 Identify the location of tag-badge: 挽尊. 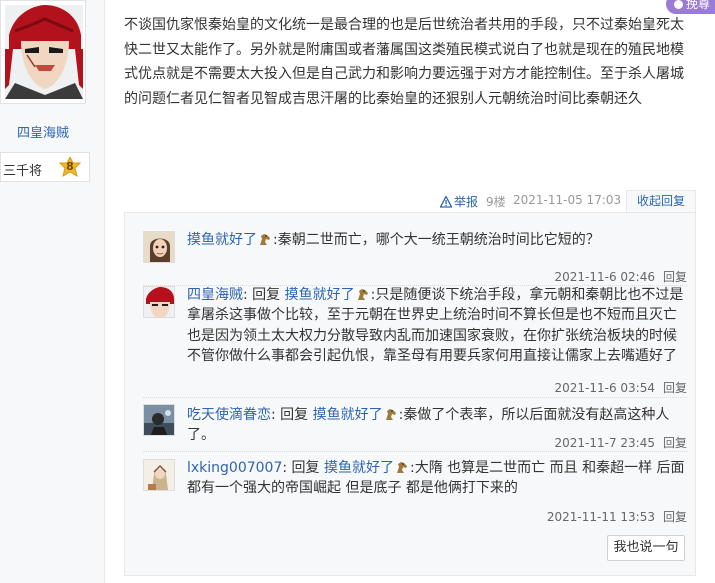
(690, 7).